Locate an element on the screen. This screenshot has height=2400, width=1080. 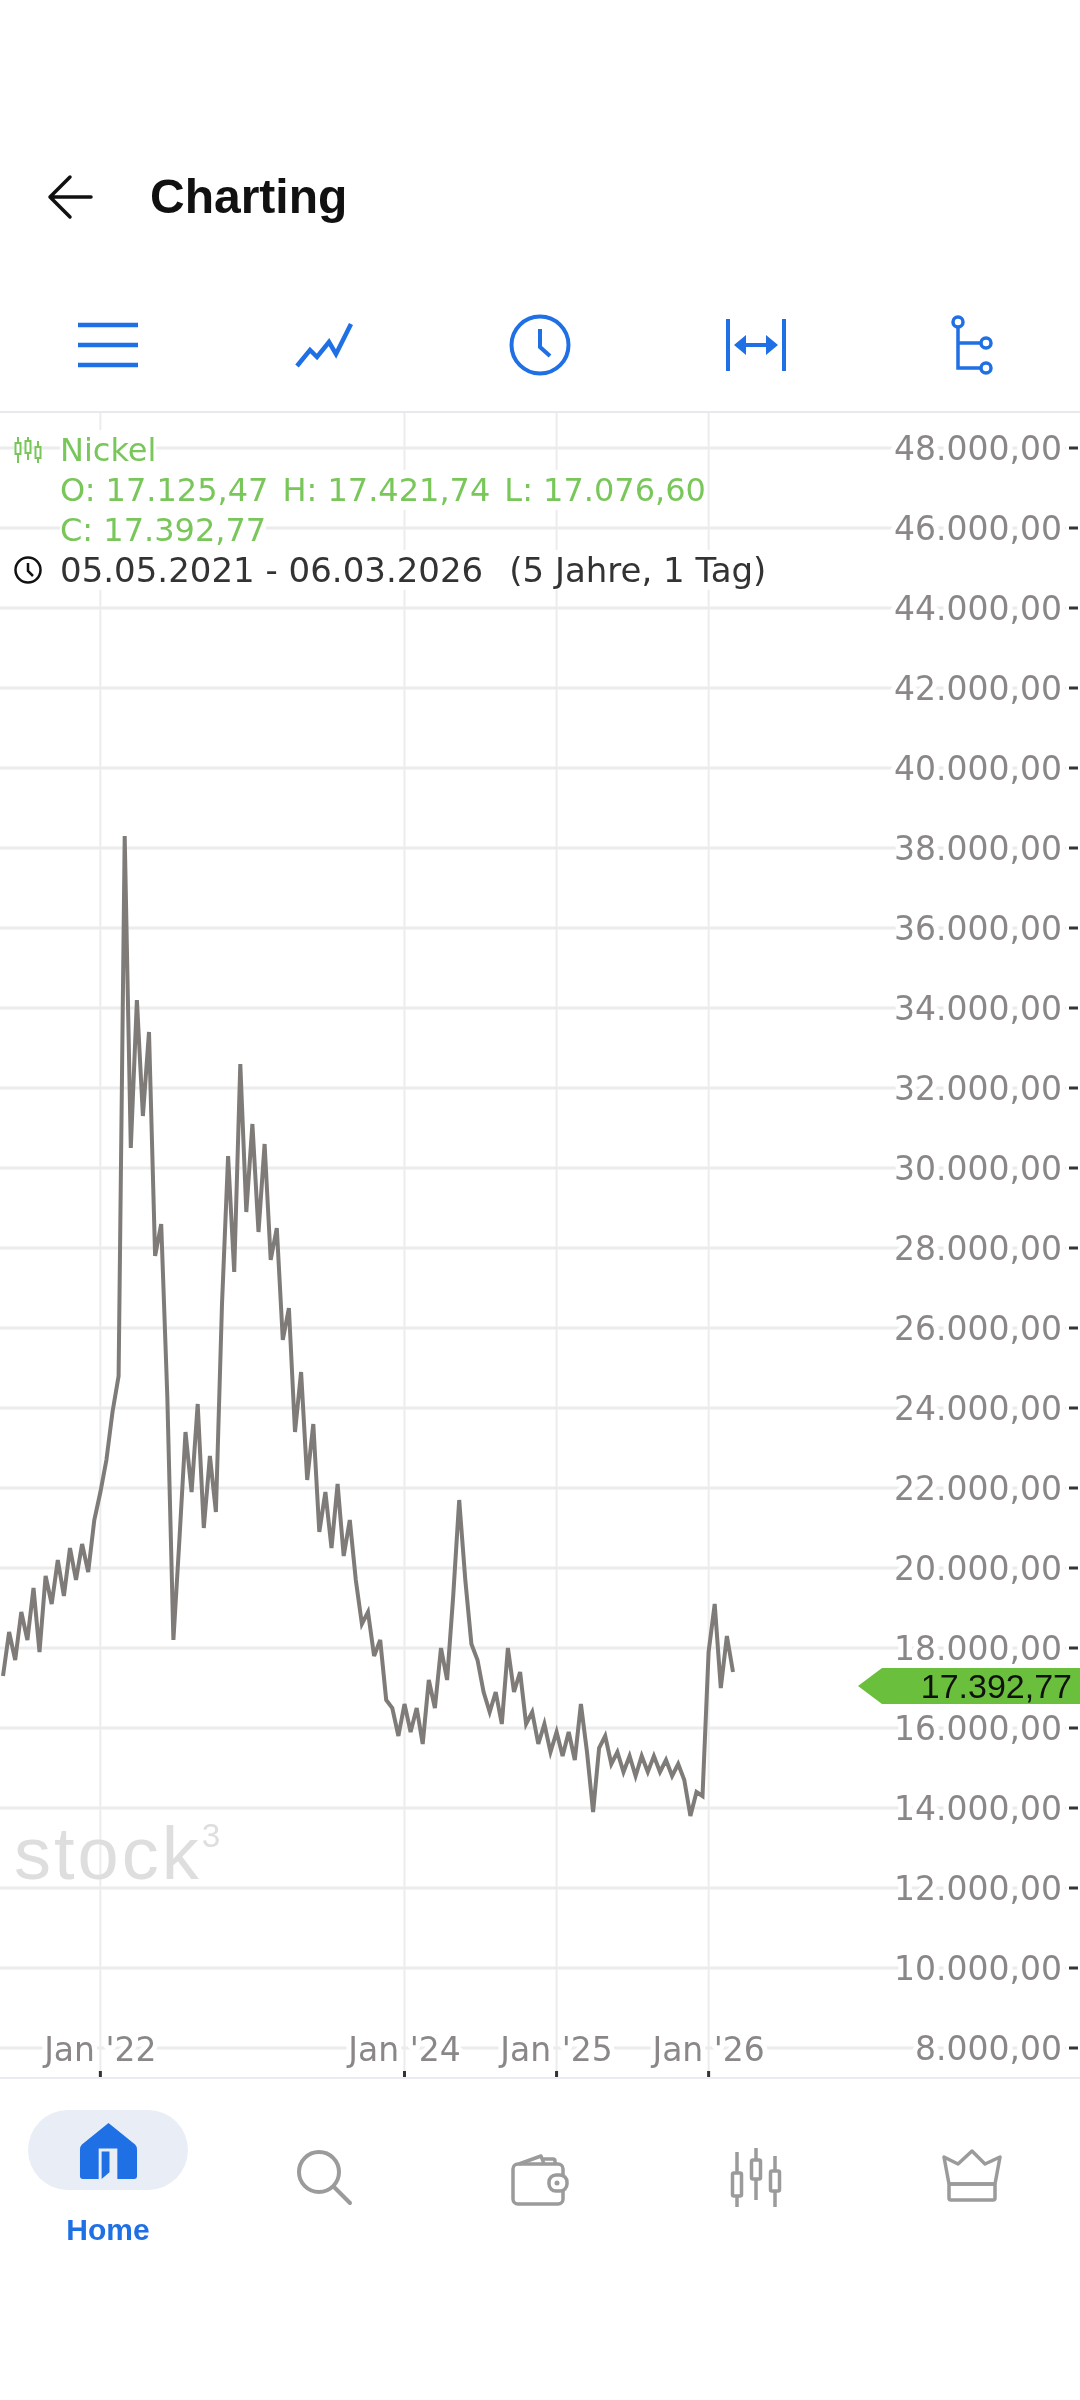
ohlc-value: H: 17.421,74 is located at coordinates (386, 490).